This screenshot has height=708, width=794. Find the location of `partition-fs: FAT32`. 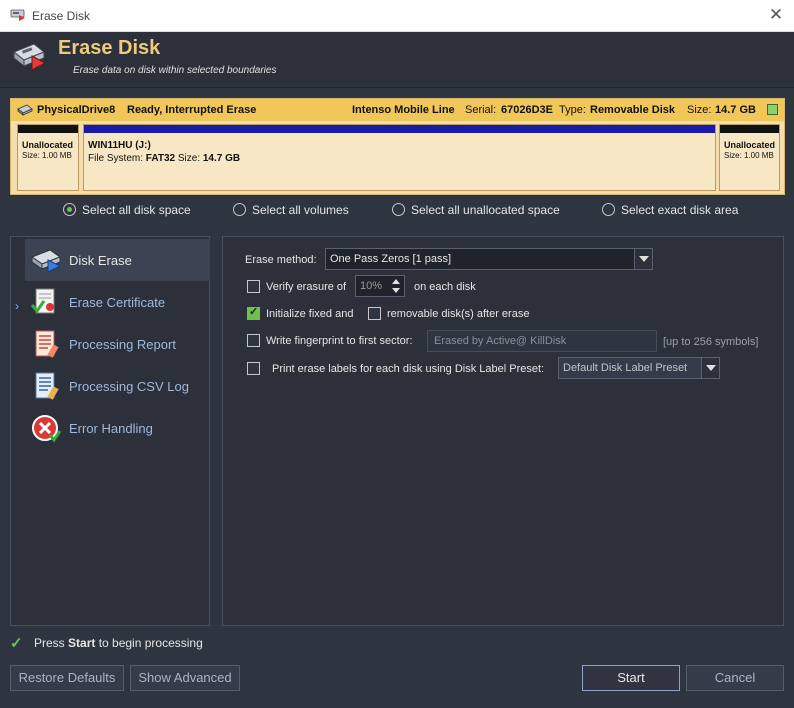

partition-fs: FAT32 is located at coordinates (160, 158).